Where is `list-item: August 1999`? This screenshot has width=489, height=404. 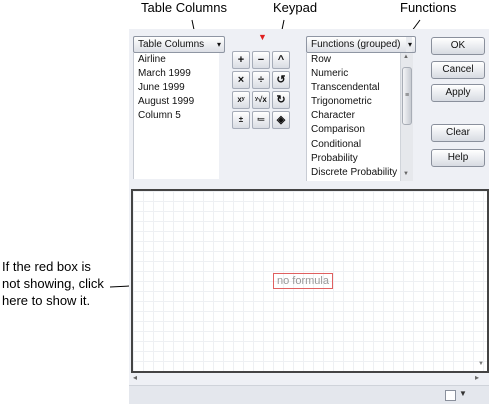
list-item: August 1999 is located at coordinates (176, 102).